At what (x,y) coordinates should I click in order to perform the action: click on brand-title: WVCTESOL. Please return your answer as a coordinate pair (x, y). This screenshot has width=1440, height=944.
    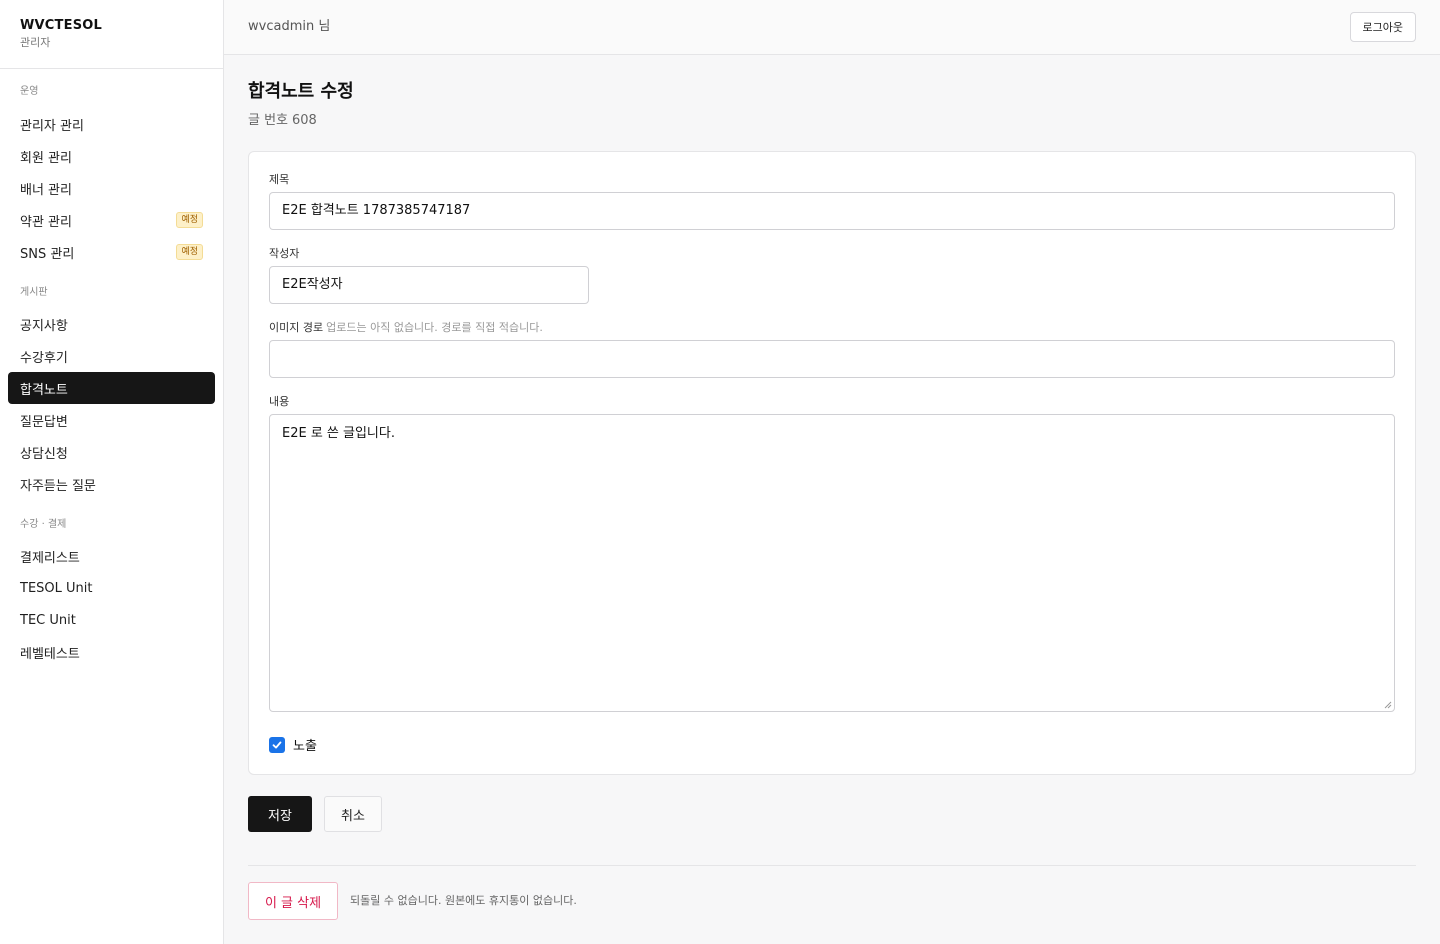
    Looking at the image, I should click on (61, 25).